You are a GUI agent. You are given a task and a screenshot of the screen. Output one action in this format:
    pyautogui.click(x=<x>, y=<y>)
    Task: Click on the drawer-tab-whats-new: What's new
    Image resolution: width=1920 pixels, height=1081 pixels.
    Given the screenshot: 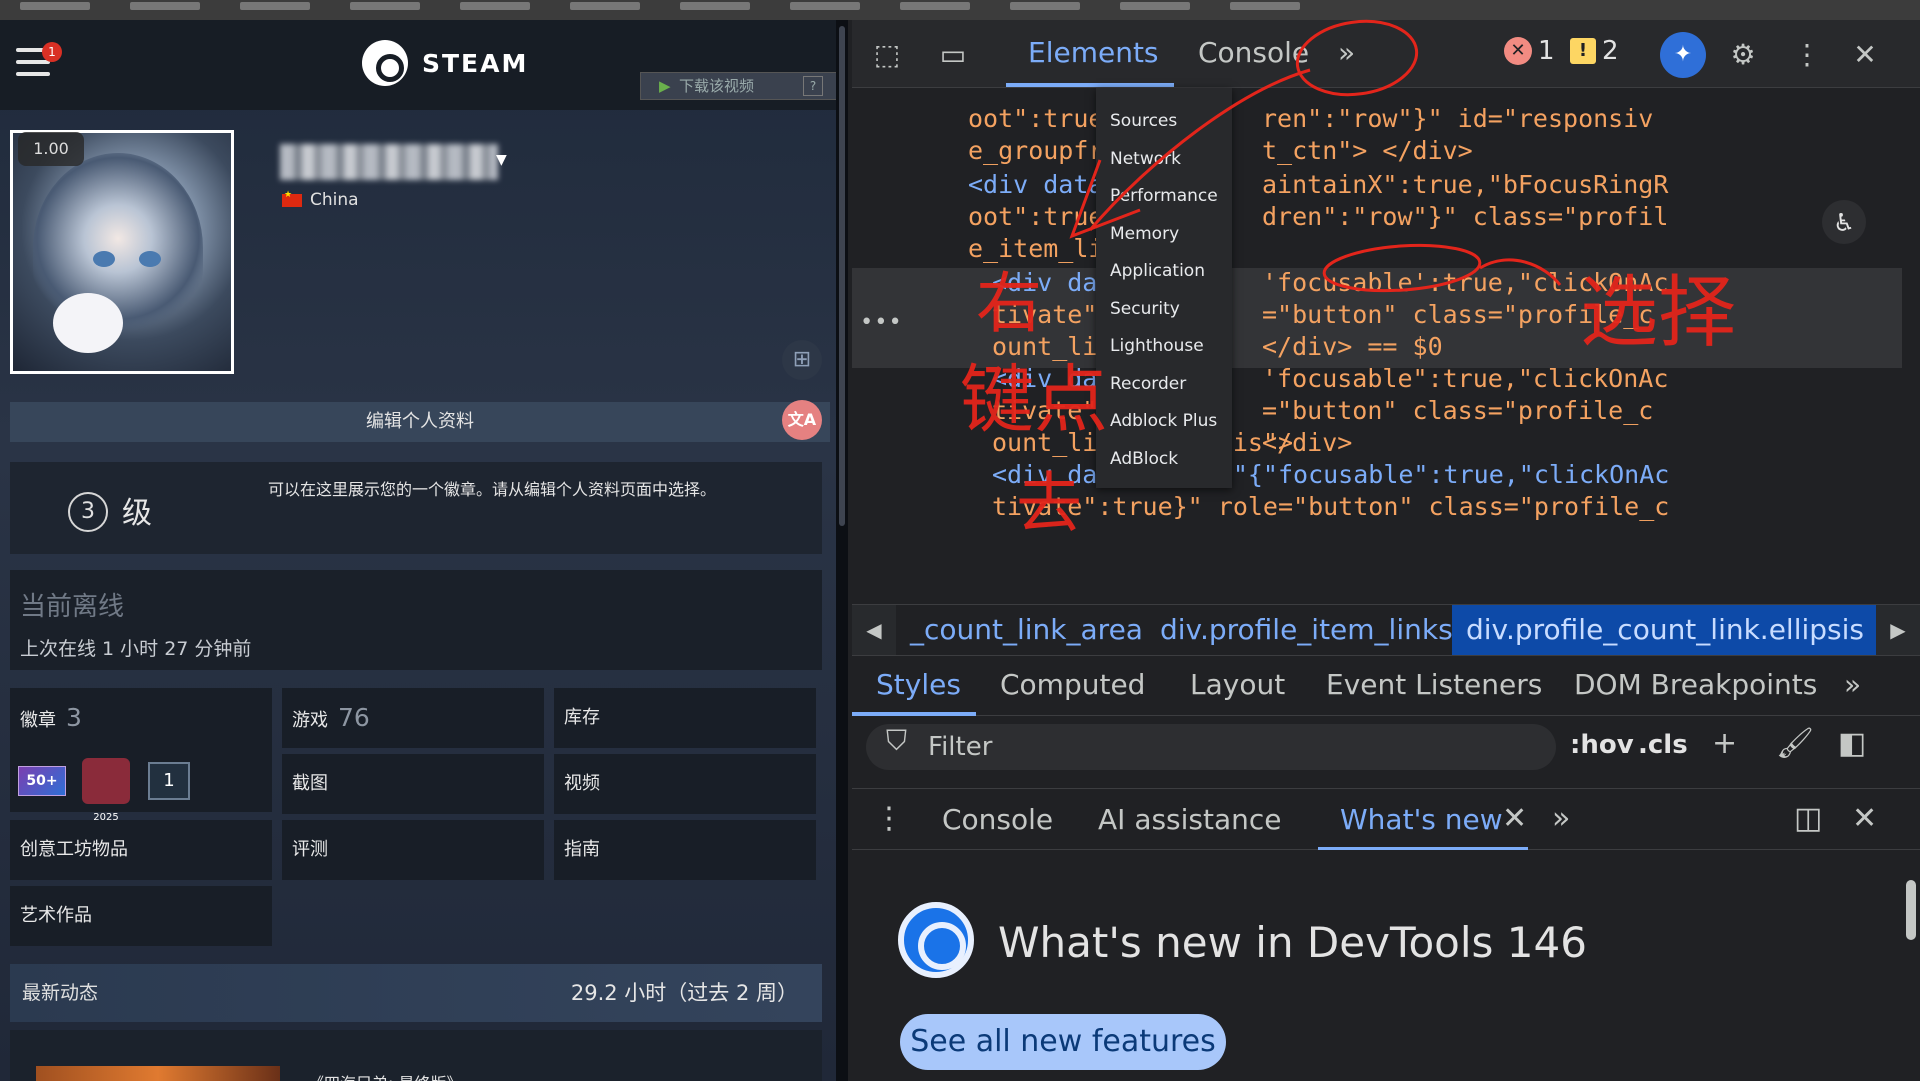 What is the action you would take?
    pyautogui.click(x=1421, y=819)
    